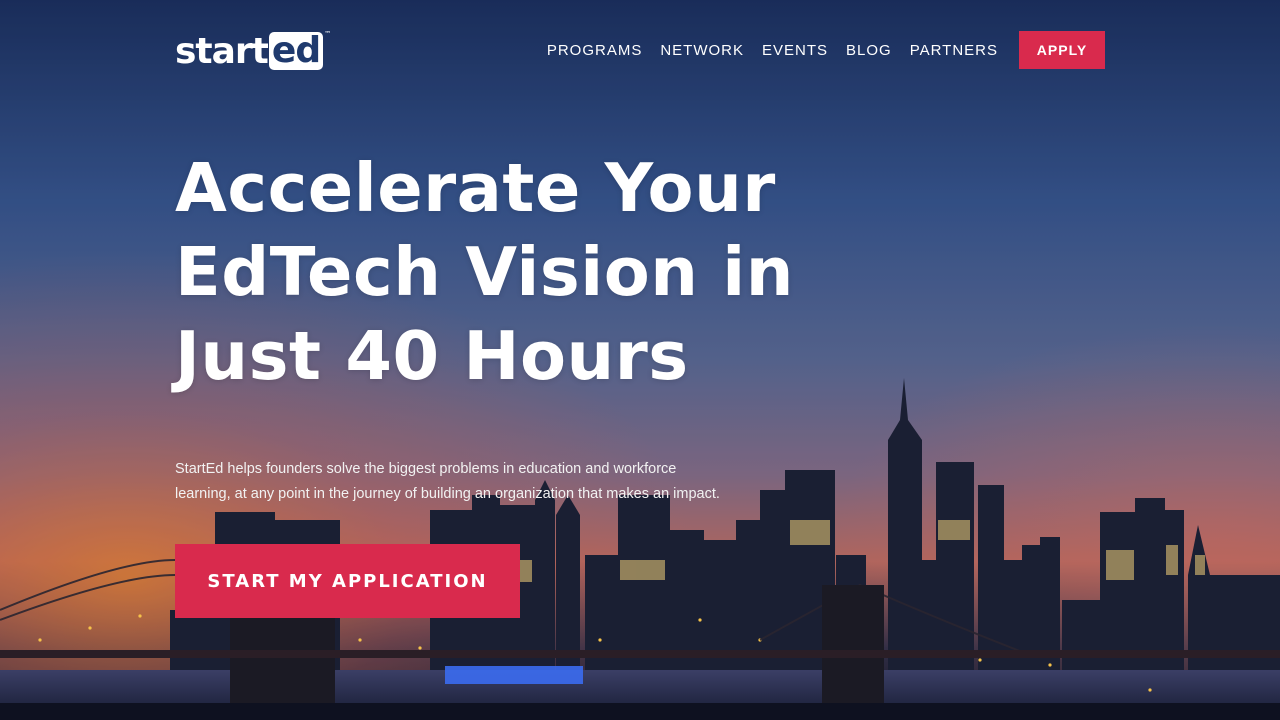 This screenshot has height=720, width=1280. I want to click on nav-blog-link: BLOG, so click(869, 50).